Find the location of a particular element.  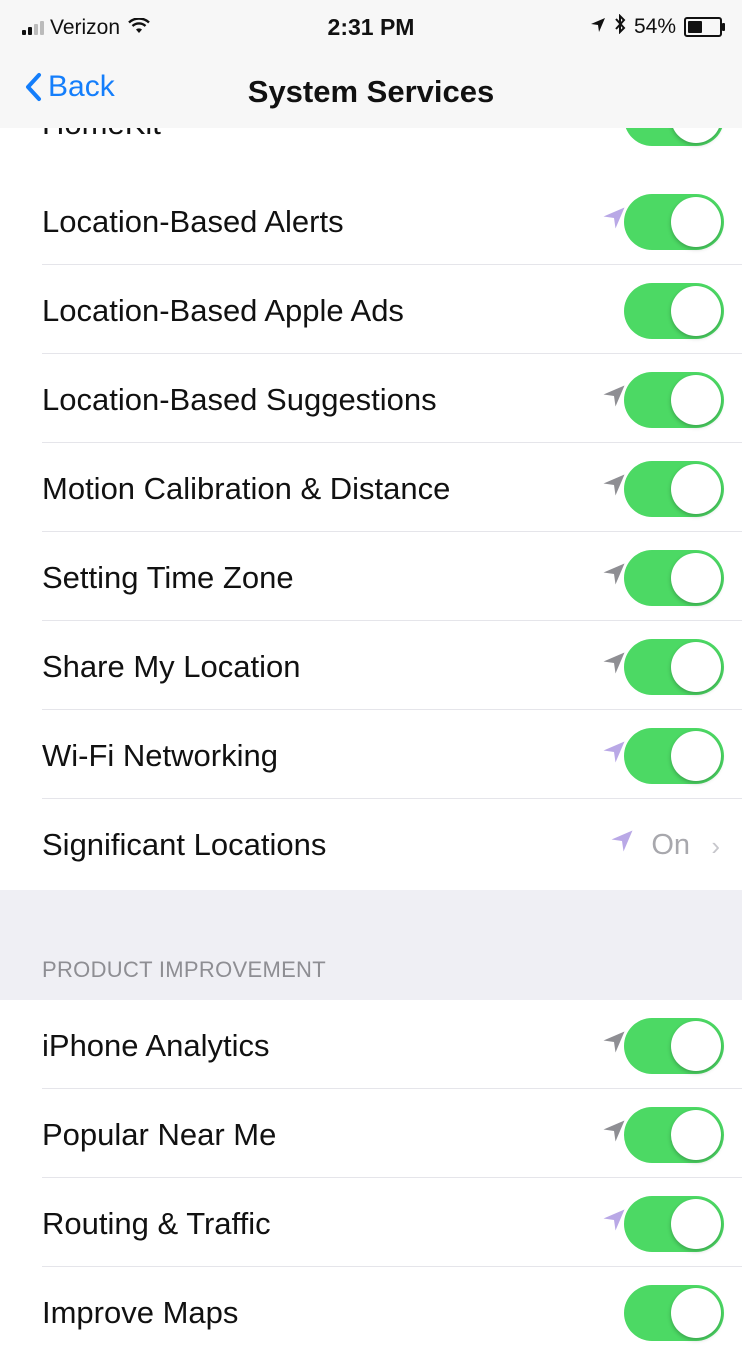

row-label: Motion Calibration & Distance is located at coordinates (246, 488).